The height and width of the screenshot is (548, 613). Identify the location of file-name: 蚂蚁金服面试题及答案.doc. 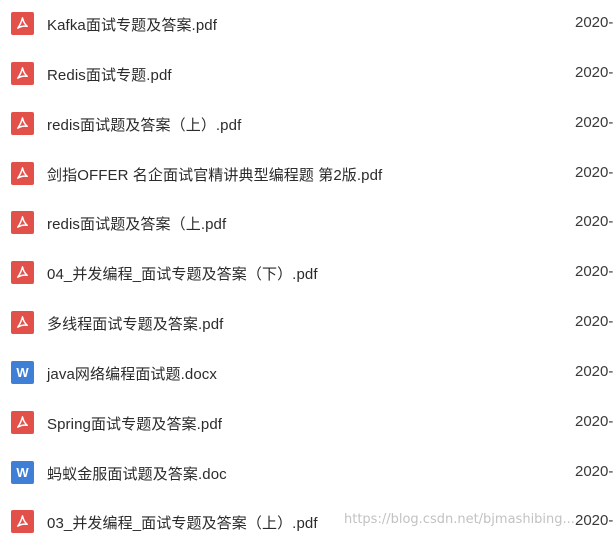
(137, 474).